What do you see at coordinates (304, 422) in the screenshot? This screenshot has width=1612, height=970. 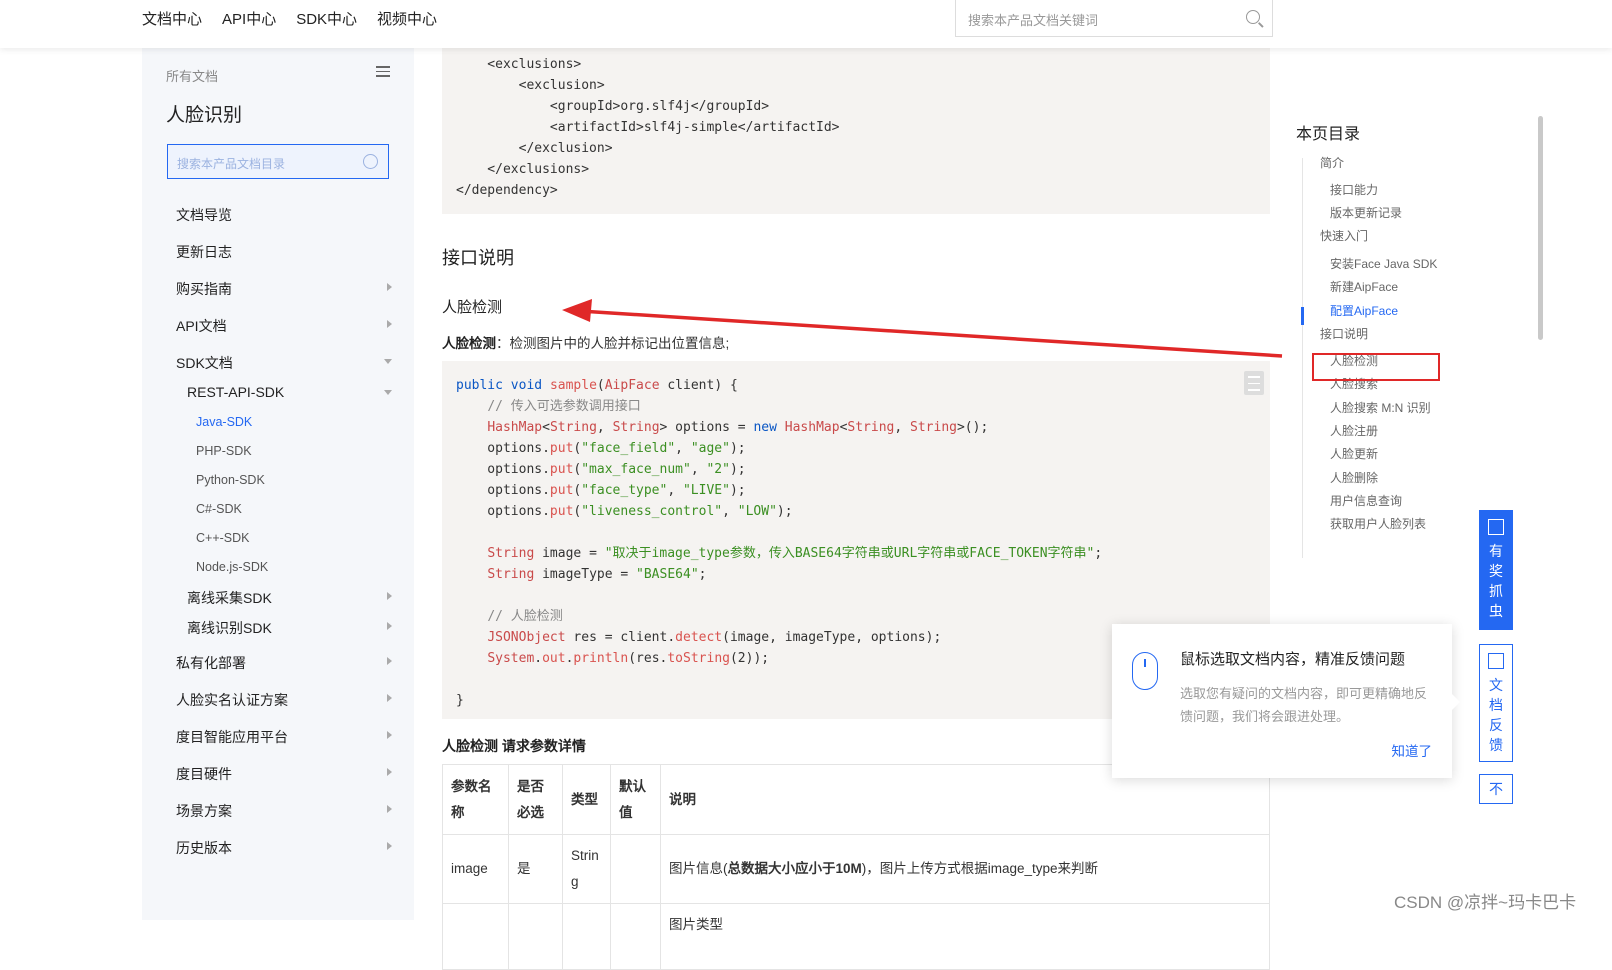 I see `sidebar-item-java-sdk: Java-SDK` at bounding box center [304, 422].